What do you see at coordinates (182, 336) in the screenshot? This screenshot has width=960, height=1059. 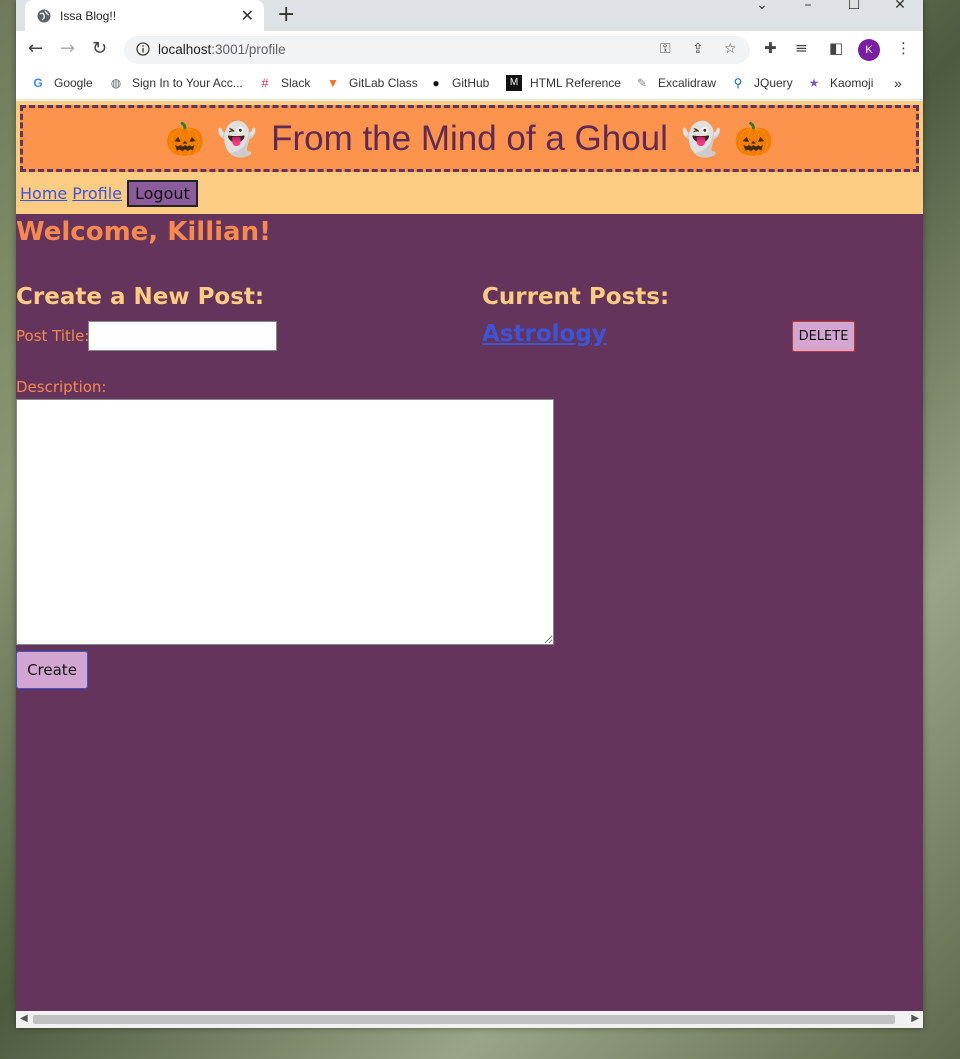 I see `post-title-input` at bounding box center [182, 336].